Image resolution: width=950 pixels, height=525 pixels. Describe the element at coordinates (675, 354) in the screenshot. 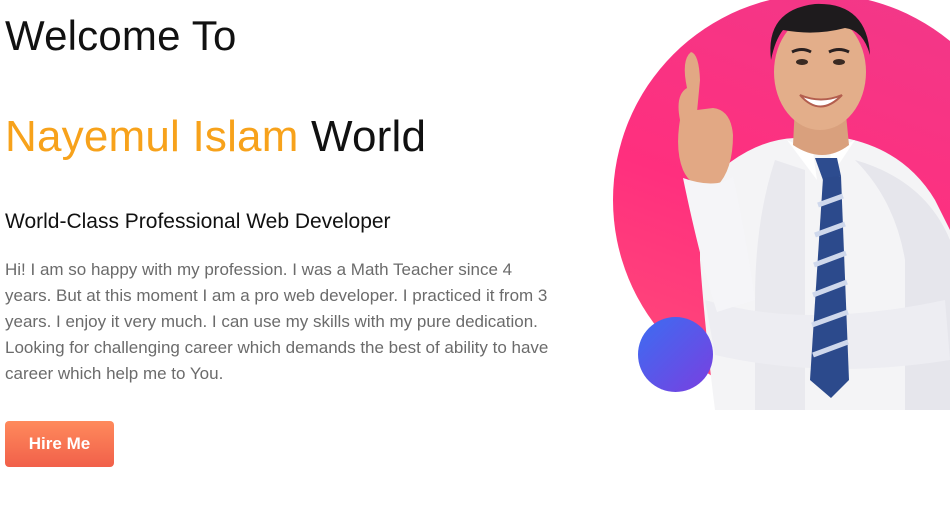

I see `decorative-blue-circle` at that location.